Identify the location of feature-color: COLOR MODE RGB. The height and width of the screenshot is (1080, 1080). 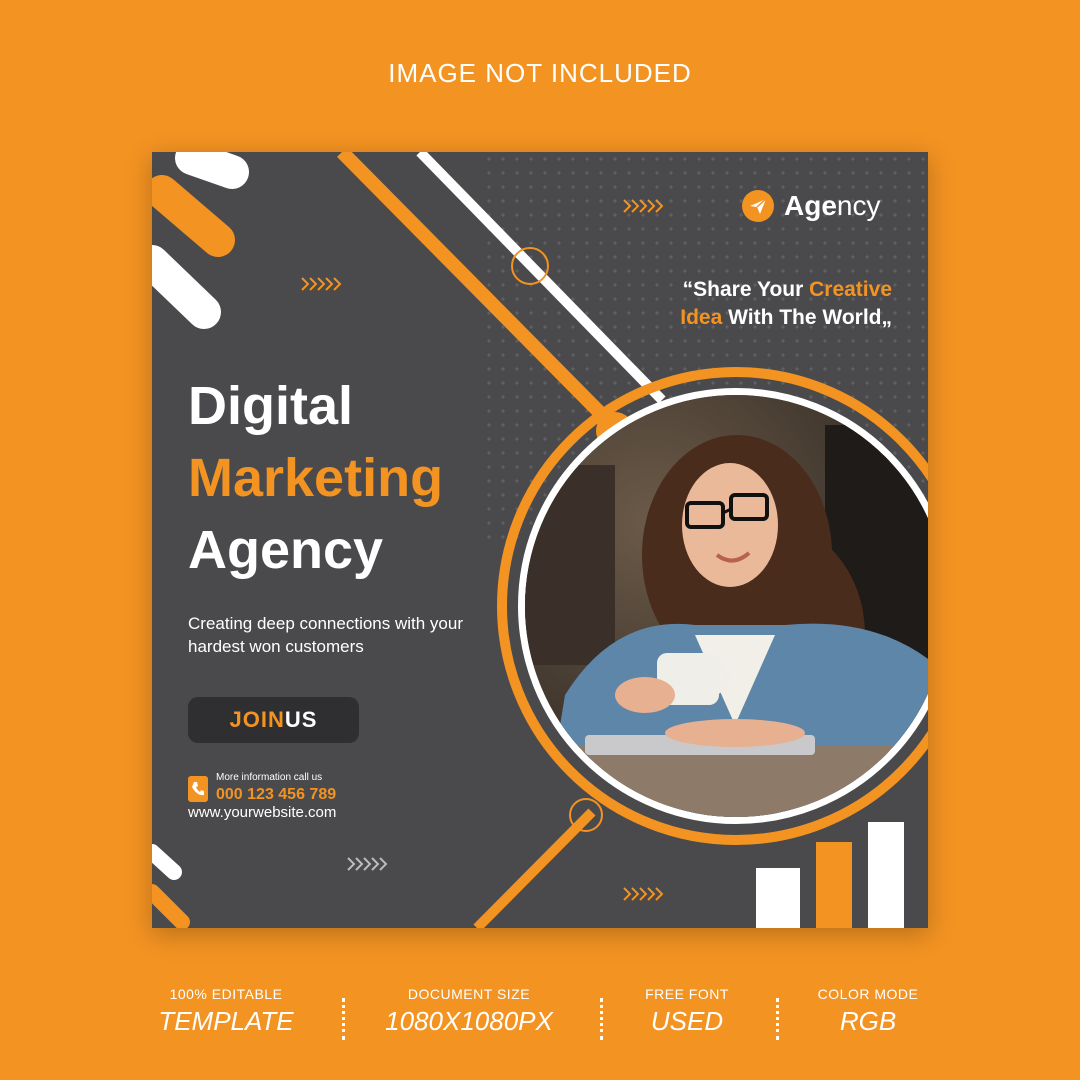
(868, 1011).